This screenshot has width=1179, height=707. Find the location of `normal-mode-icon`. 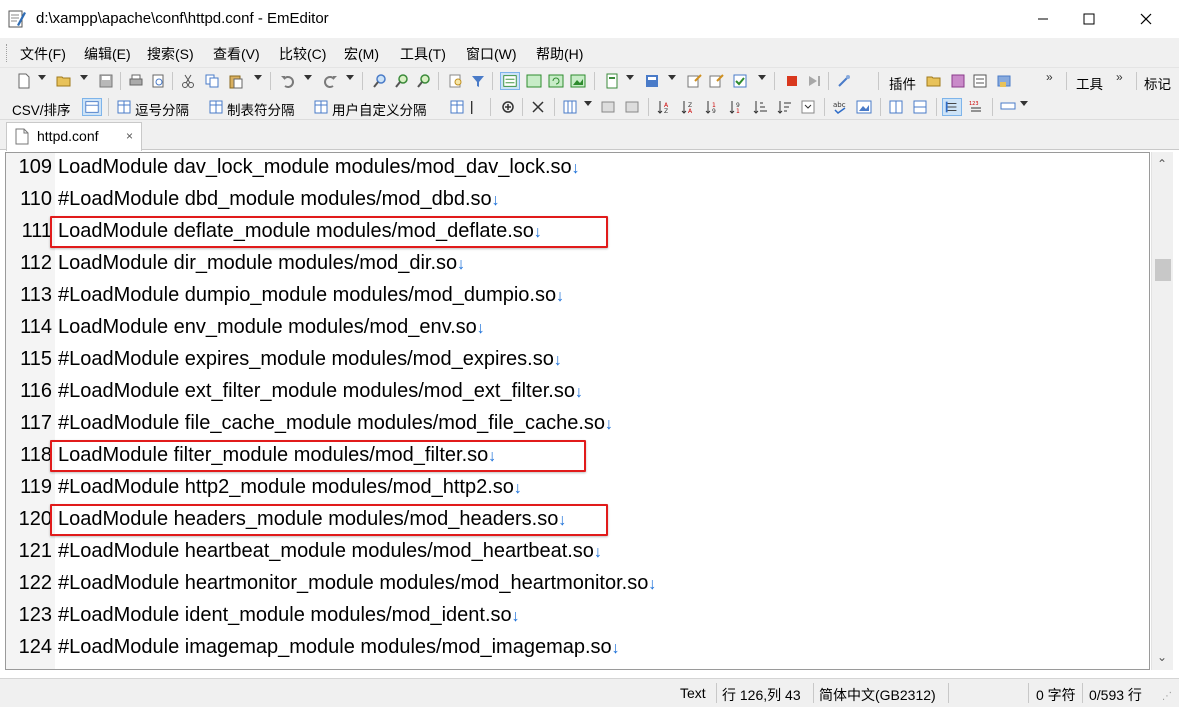

normal-mode-icon is located at coordinates (92, 107).